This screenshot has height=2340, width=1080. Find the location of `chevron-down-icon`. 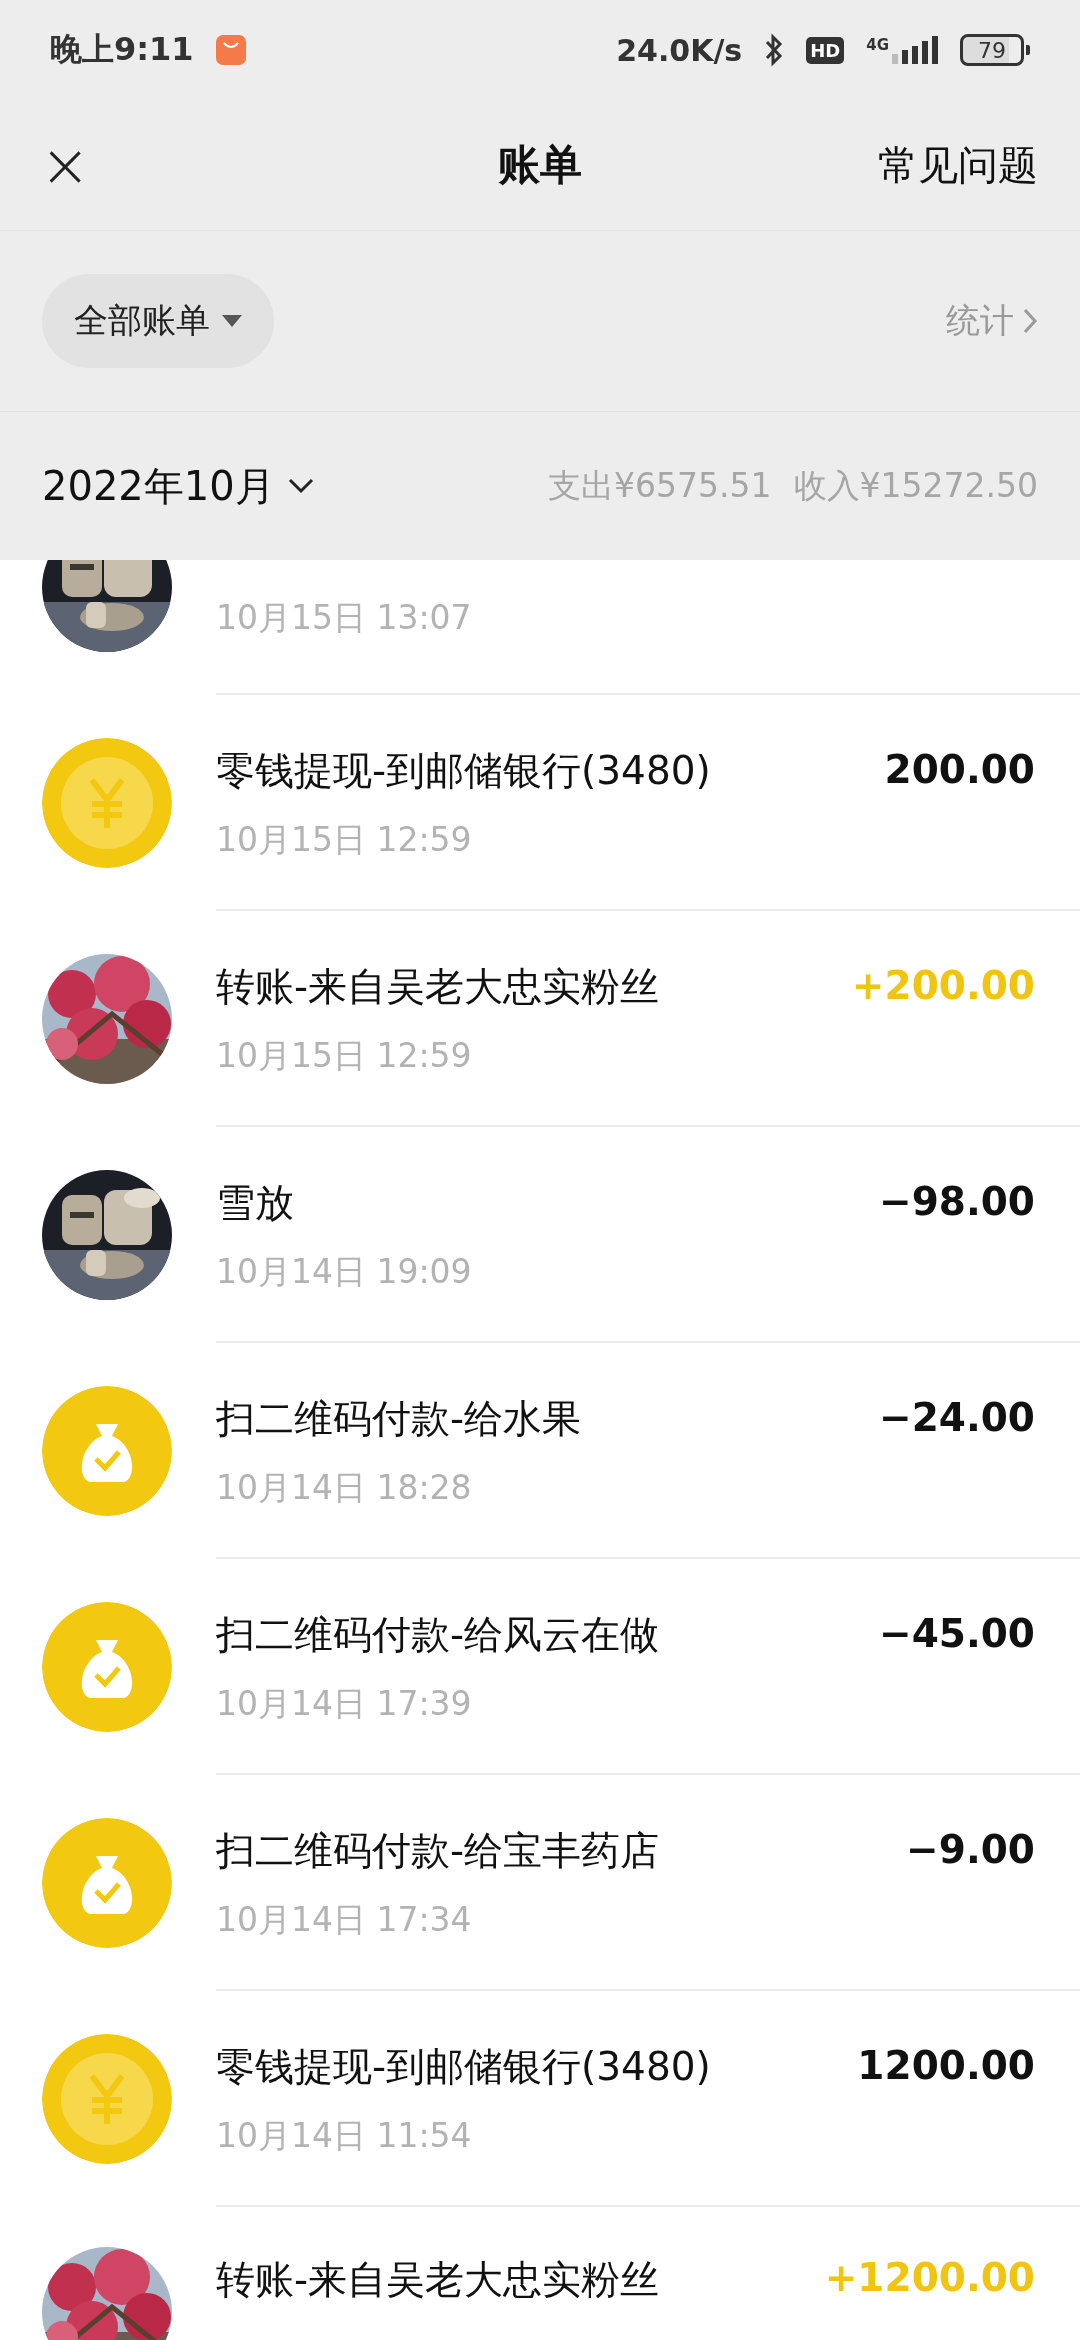

chevron-down-icon is located at coordinates (300, 486).